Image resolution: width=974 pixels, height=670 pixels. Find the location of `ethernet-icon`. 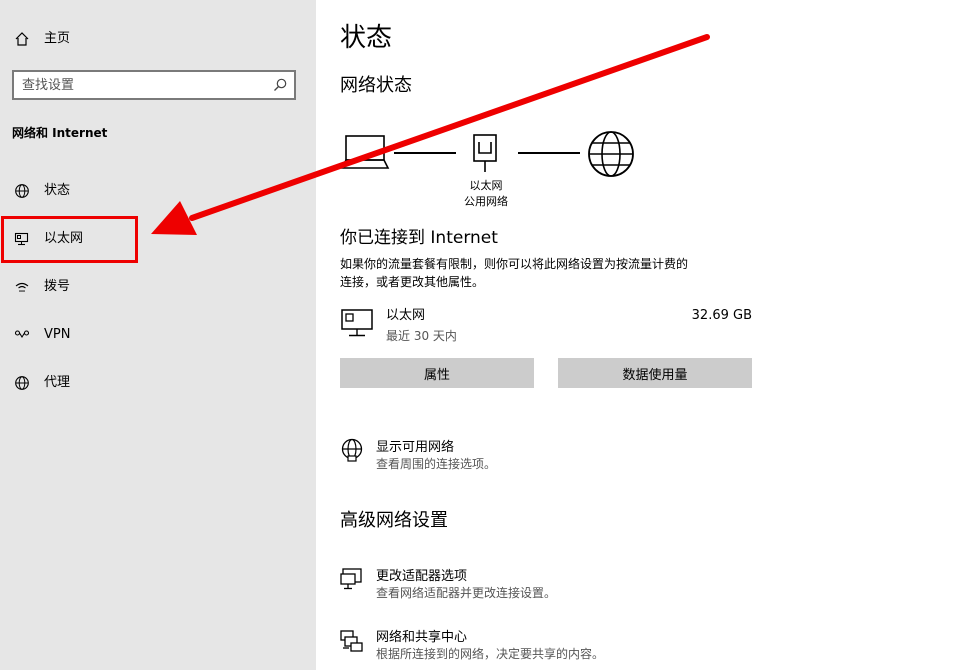

ethernet-icon is located at coordinates (358, 323).